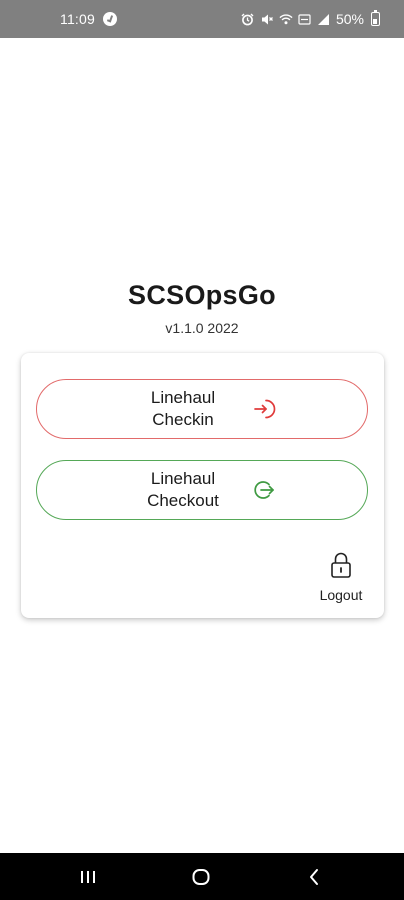  Describe the element at coordinates (264, 490) in the screenshot. I see `logout-arrow-icon` at that location.